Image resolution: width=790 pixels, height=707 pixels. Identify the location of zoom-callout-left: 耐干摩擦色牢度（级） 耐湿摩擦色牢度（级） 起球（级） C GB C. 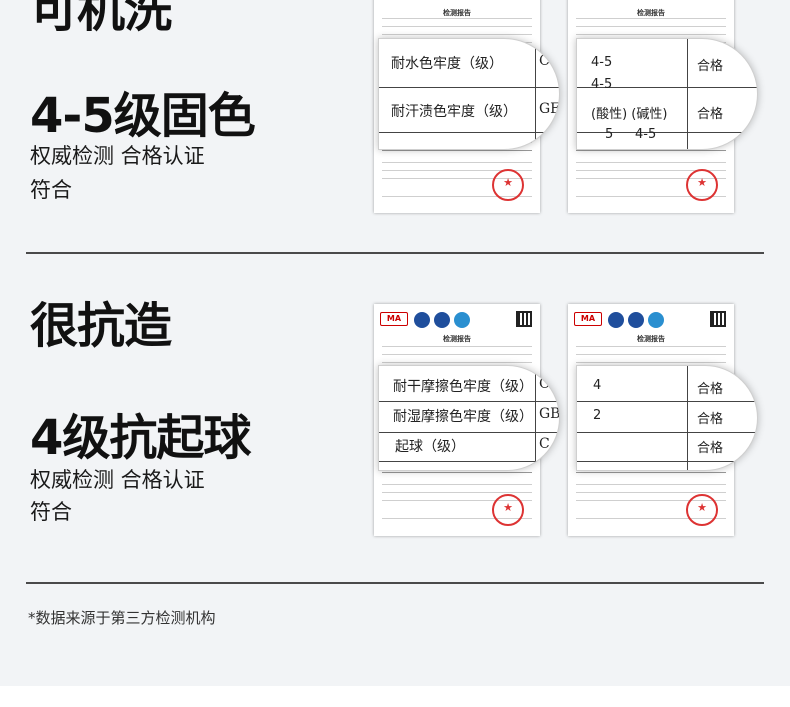
(469, 418).